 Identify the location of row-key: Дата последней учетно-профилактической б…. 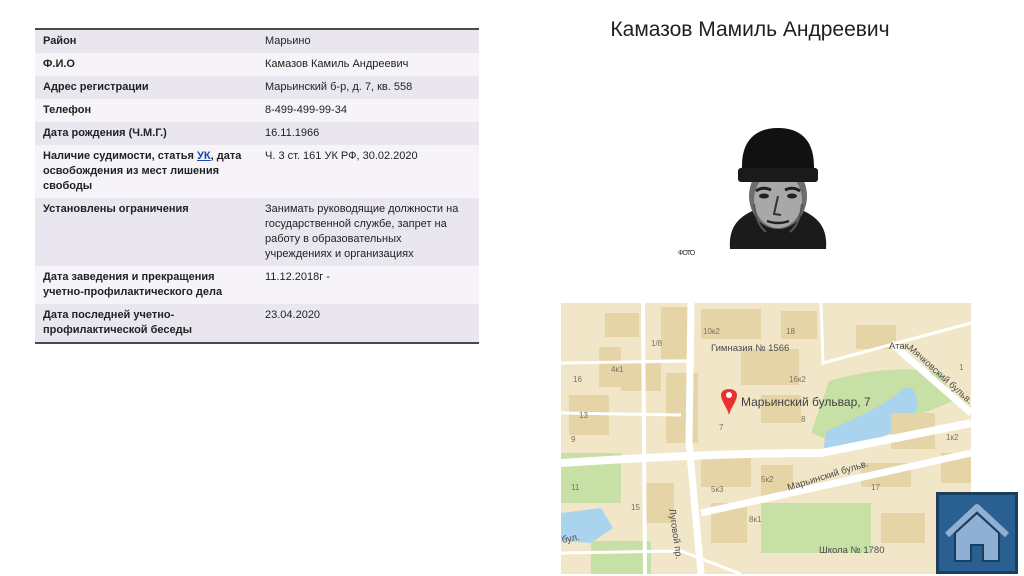
(146, 324).